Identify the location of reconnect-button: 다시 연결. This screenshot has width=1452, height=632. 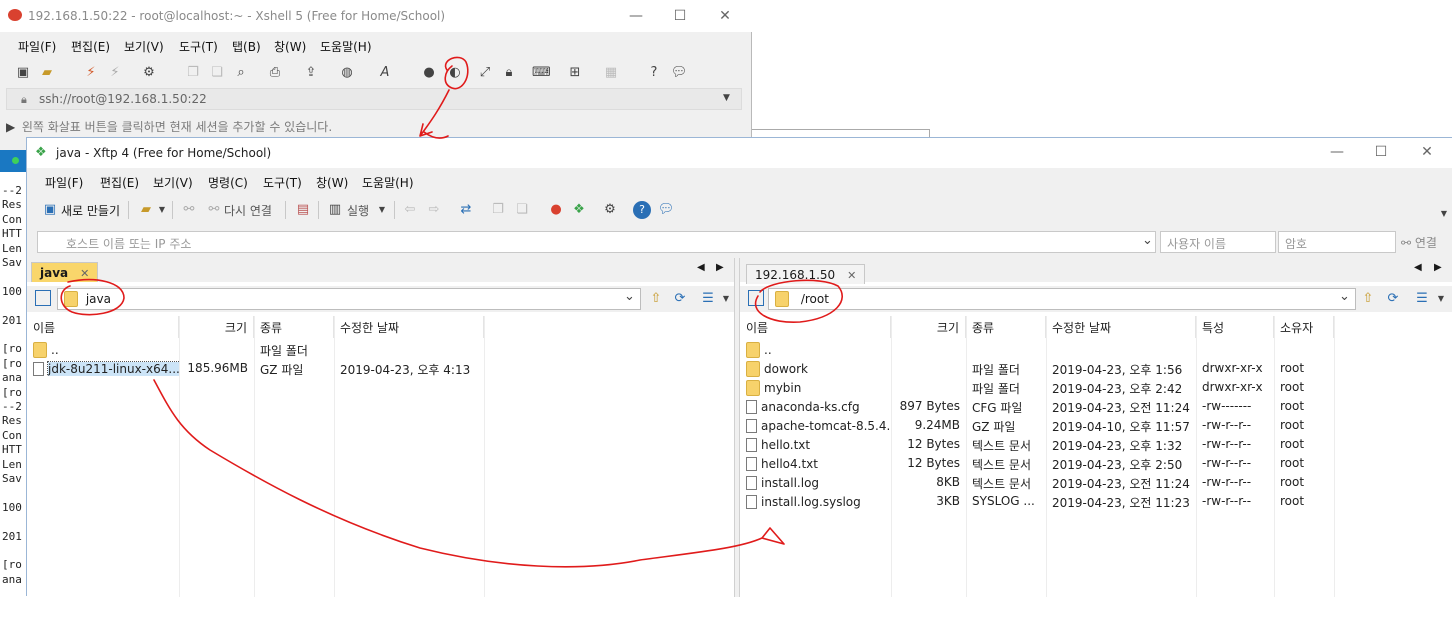
(248, 210).